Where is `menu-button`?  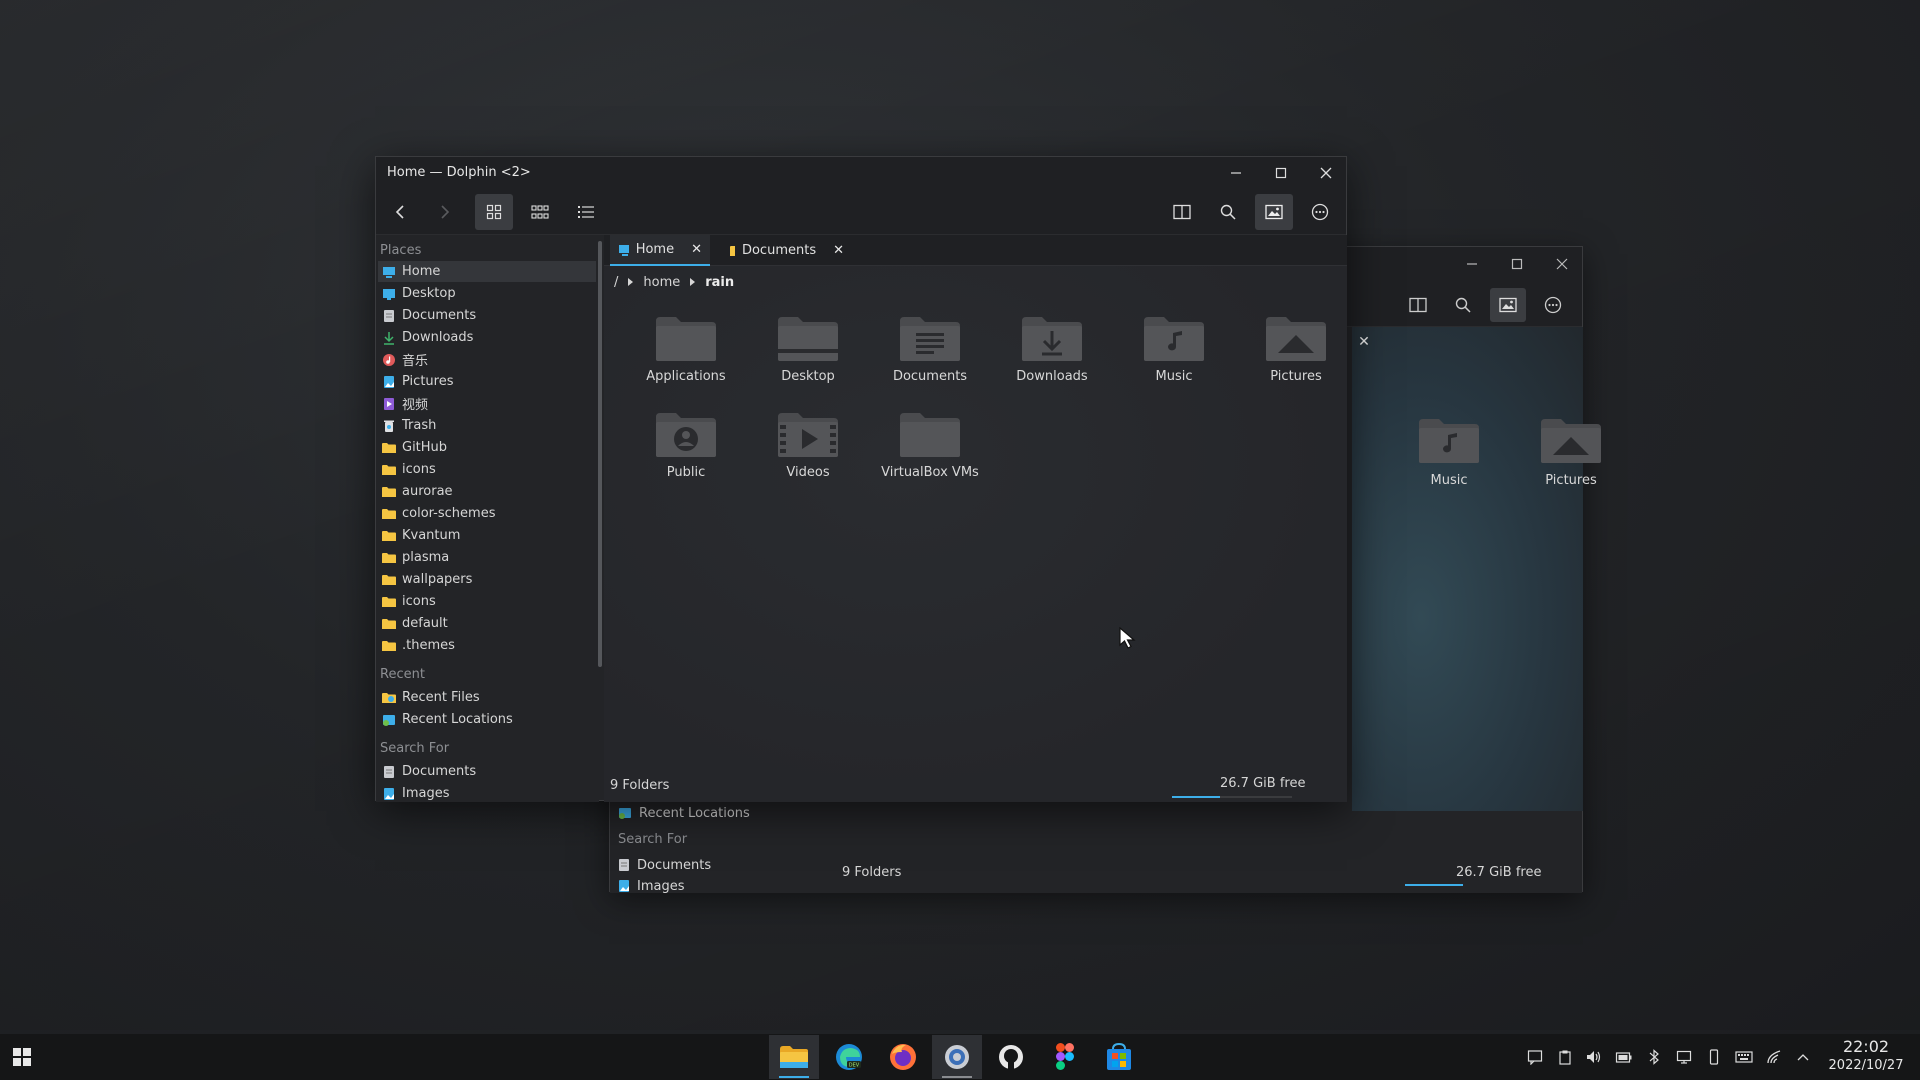 menu-button is located at coordinates (1320, 212).